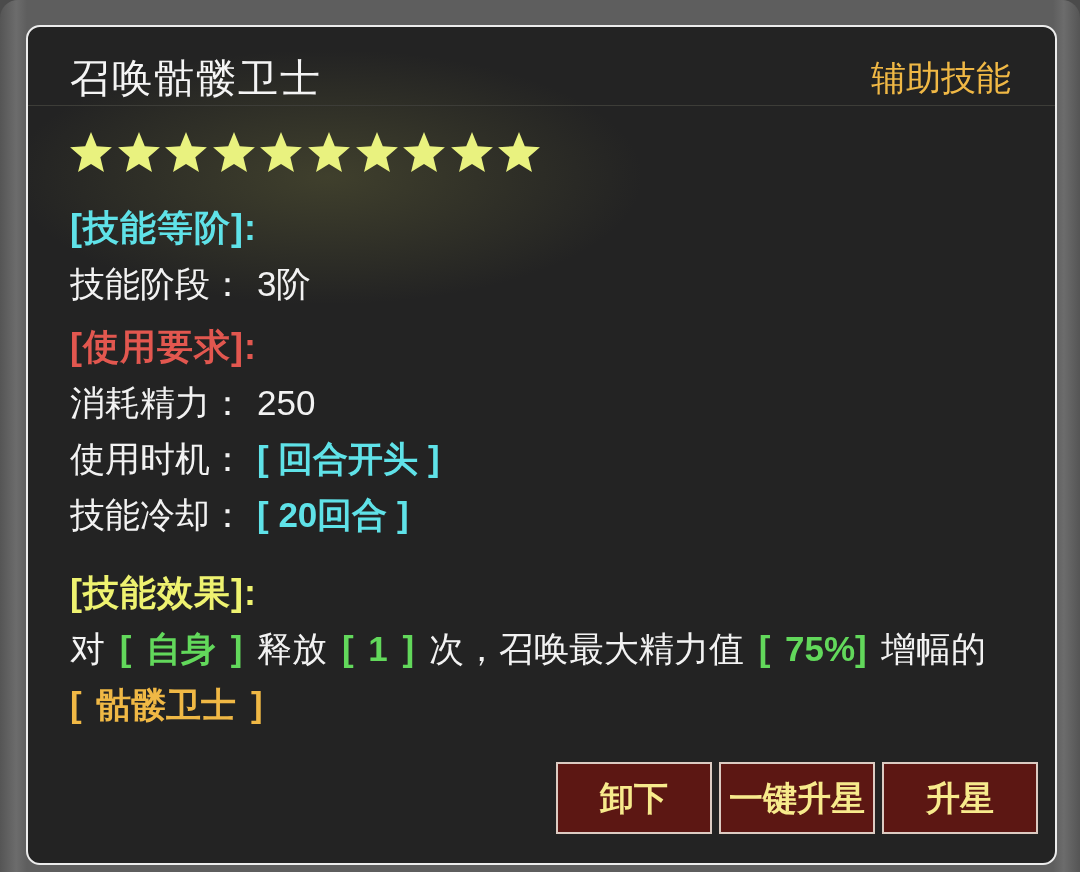 This screenshot has height=872, width=1080. I want to click on stat-value: [ 回合开头 ], so click(348, 459).